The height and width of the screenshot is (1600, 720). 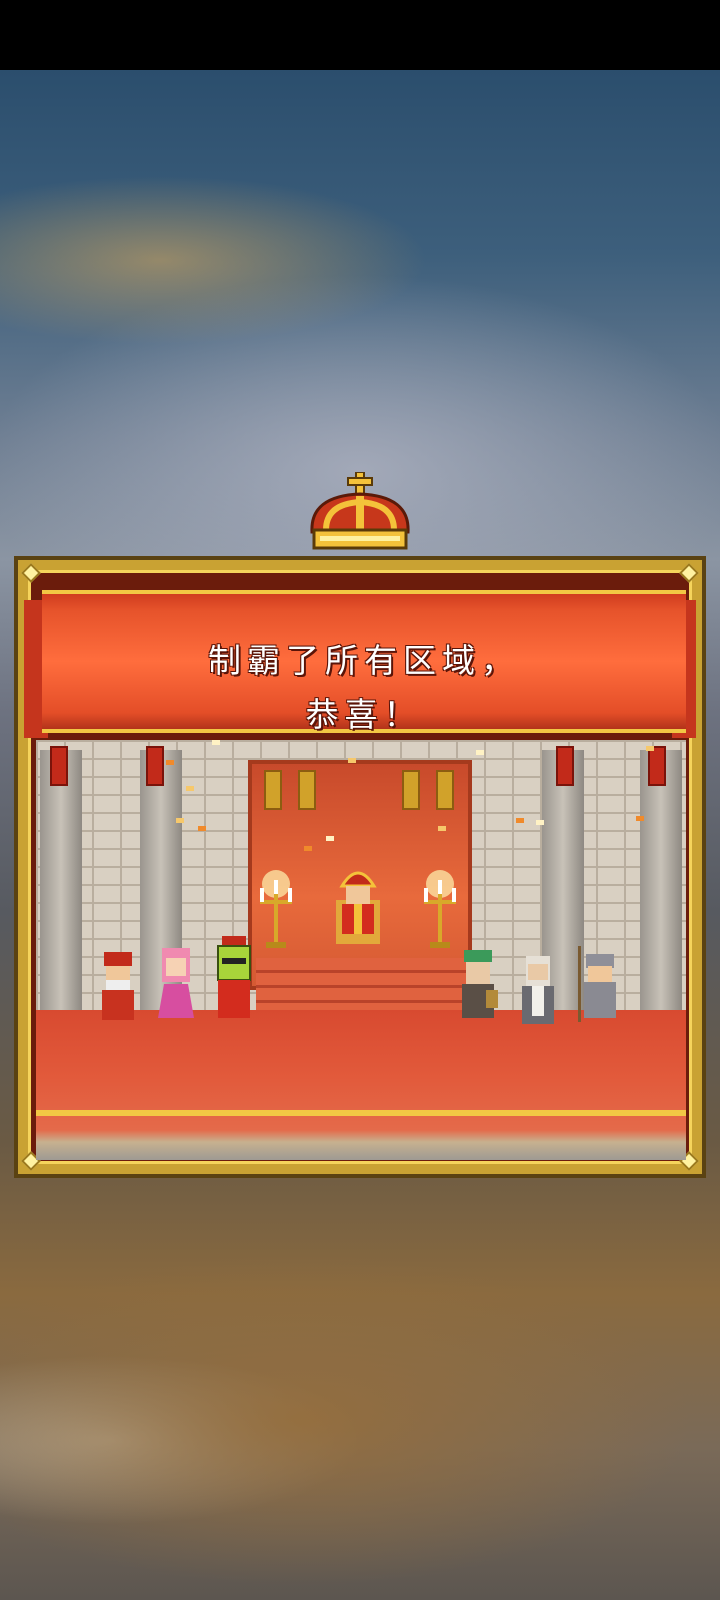 What do you see at coordinates (118, 986) in the screenshot?
I see `minister-character` at bounding box center [118, 986].